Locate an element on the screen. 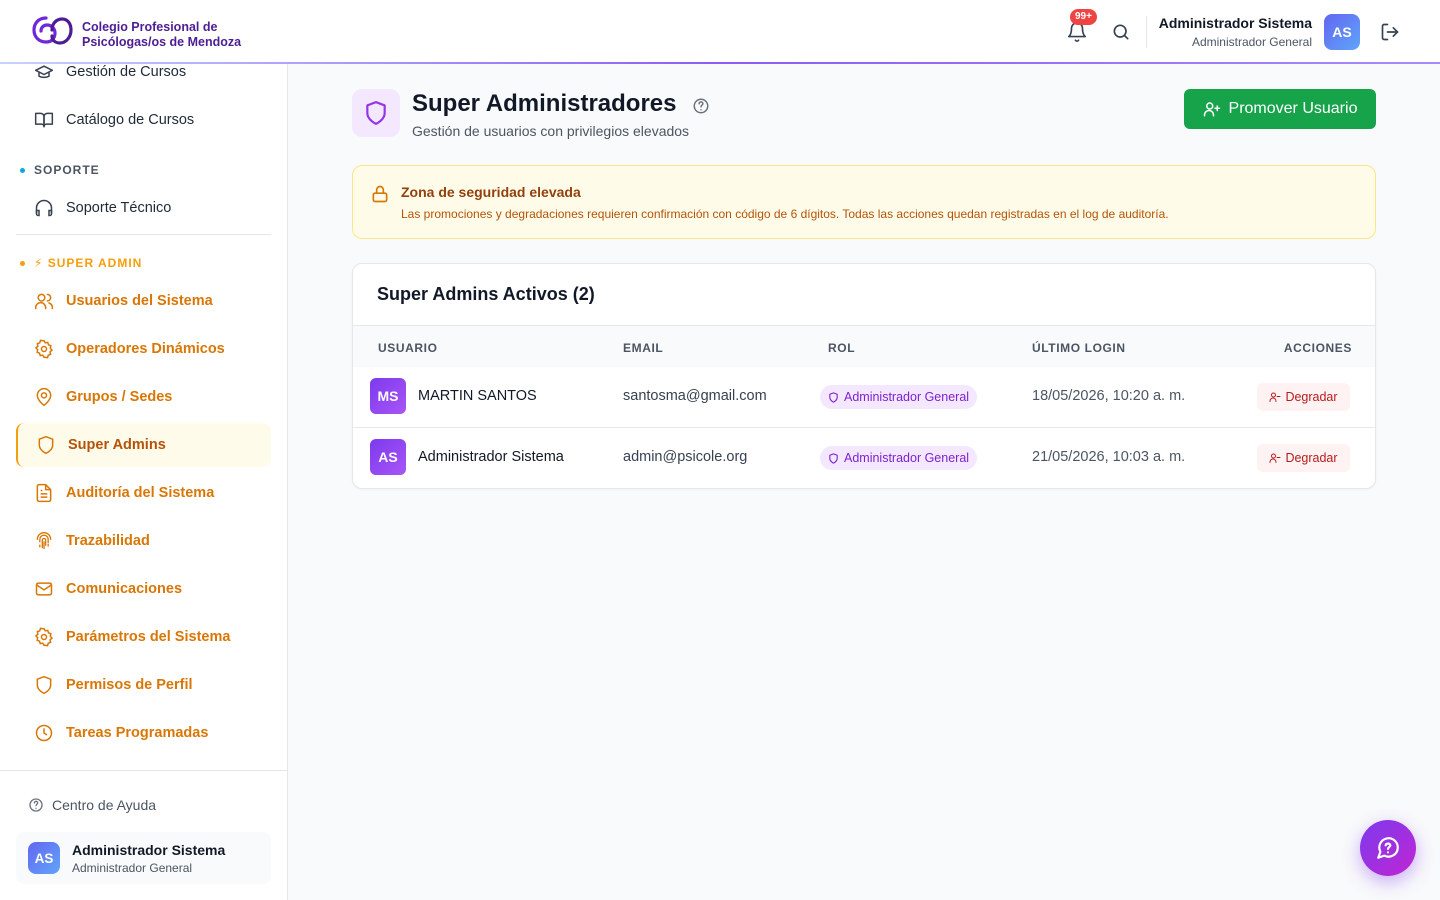 The height and width of the screenshot is (900, 1440). help-center-link: Centro de Ayuda is located at coordinates (92, 805).